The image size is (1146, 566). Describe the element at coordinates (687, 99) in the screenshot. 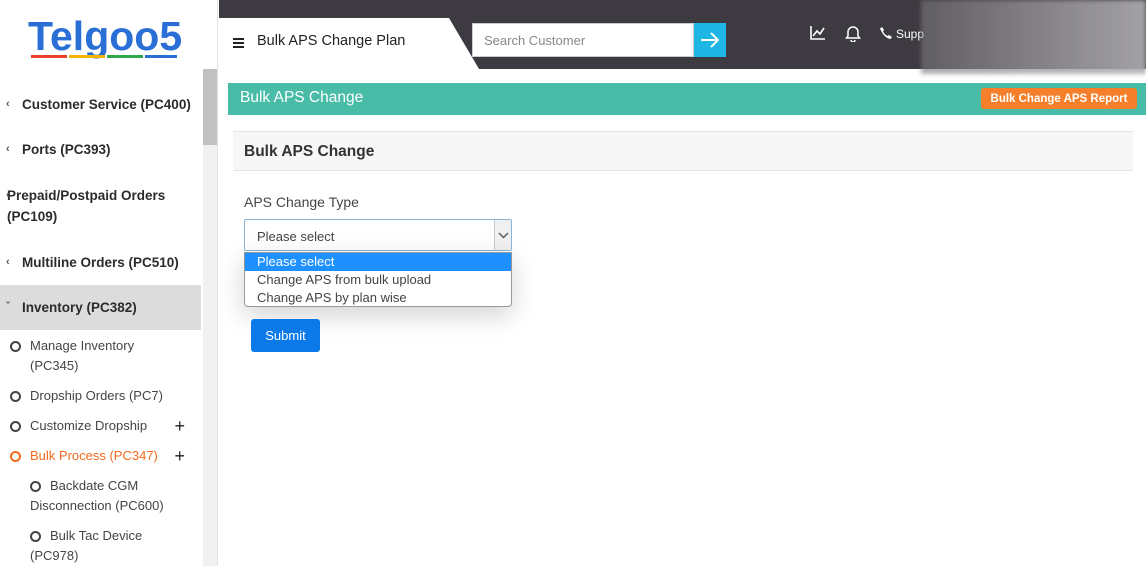

I see `section-header: Bulk APS Change Bulk Change APS Report` at that location.